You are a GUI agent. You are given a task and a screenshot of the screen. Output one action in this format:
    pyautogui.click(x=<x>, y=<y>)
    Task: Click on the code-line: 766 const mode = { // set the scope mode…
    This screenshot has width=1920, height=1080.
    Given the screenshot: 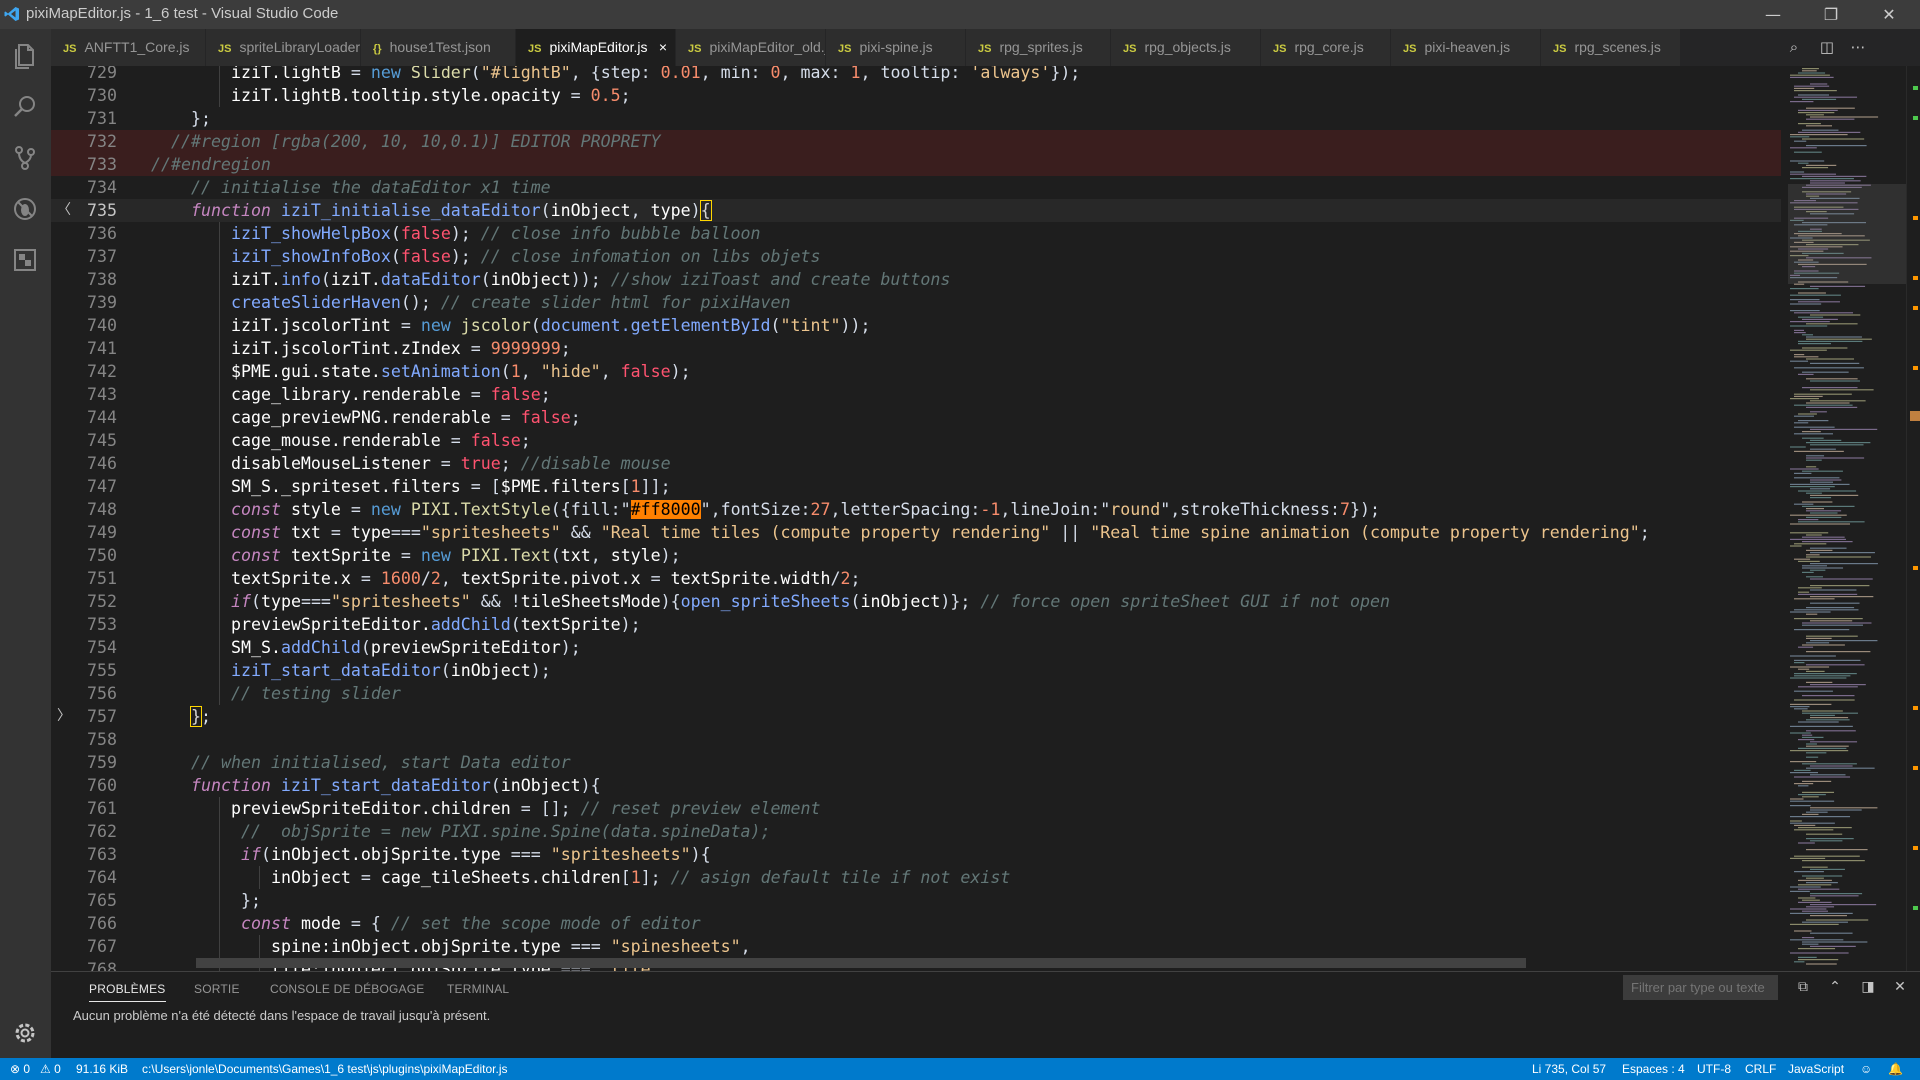 What is the action you would take?
    pyautogui.click(x=916, y=923)
    